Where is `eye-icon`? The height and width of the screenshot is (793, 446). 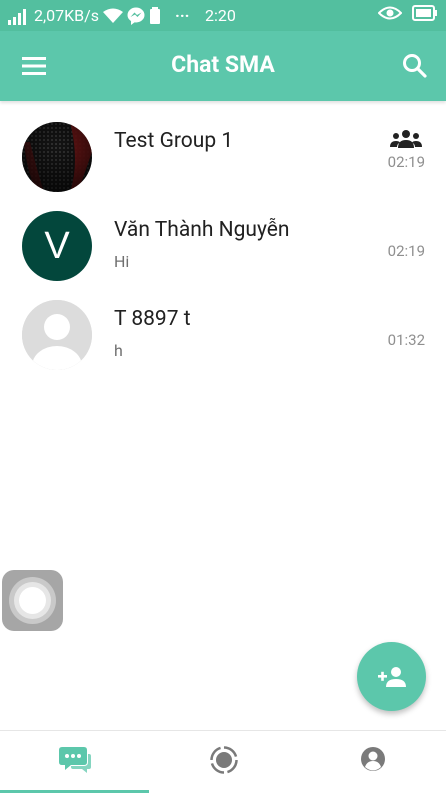 eye-icon is located at coordinates (390, 13).